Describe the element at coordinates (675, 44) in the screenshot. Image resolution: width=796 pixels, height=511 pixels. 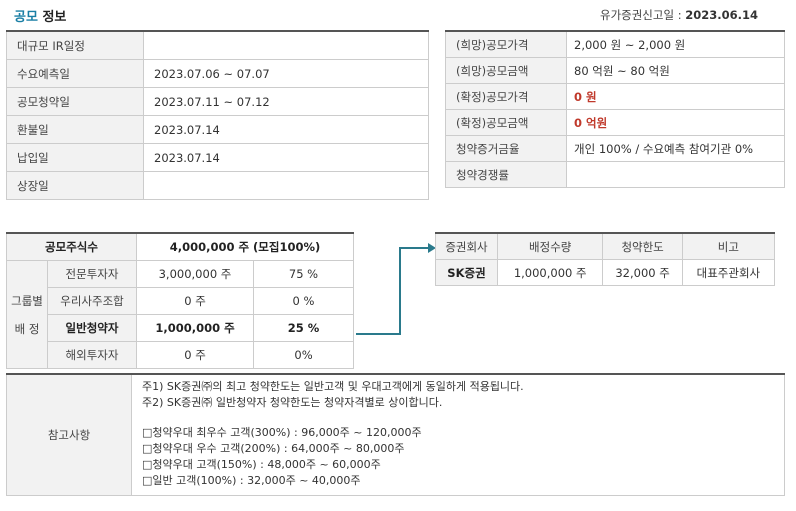
I see `pricing-value: 2,000 원 ~ 2,000 원` at that location.